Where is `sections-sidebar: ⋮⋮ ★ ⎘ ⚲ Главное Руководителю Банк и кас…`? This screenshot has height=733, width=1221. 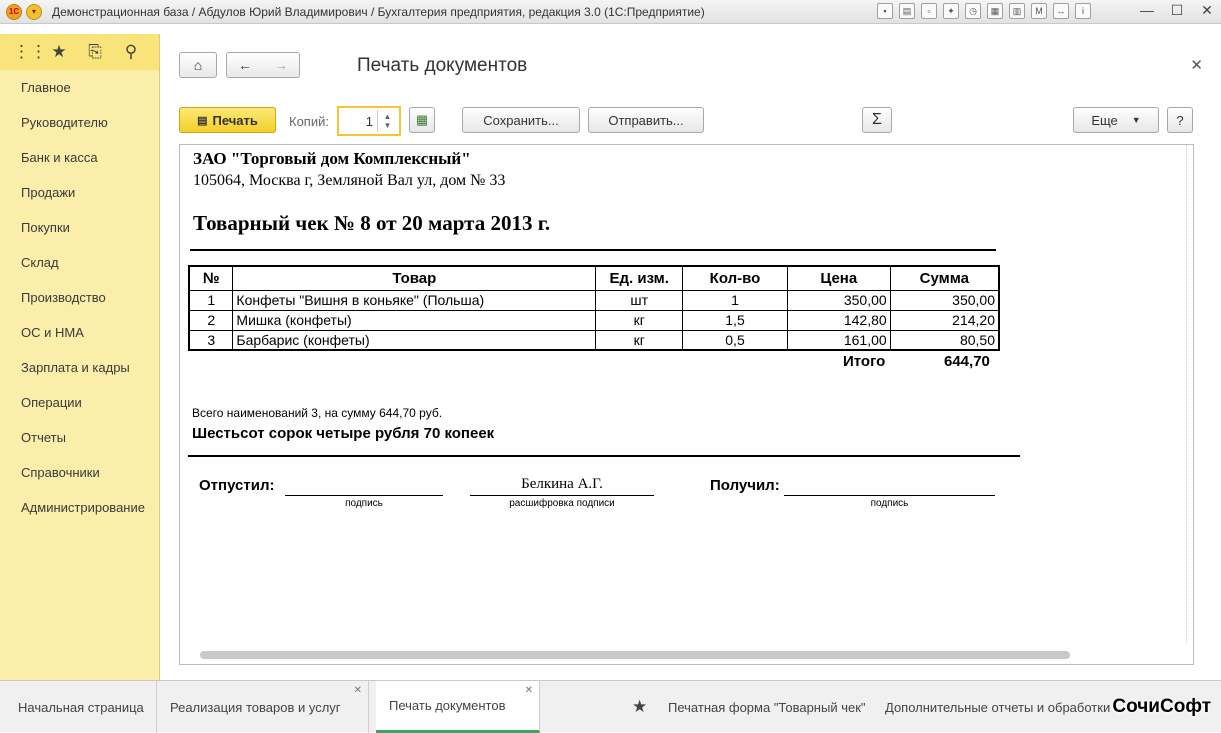 sections-sidebar: ⋮⋮ ★ ⎘ ⚲ Главное Руководителю Банк и кас… is located at coordinates (80, 357).